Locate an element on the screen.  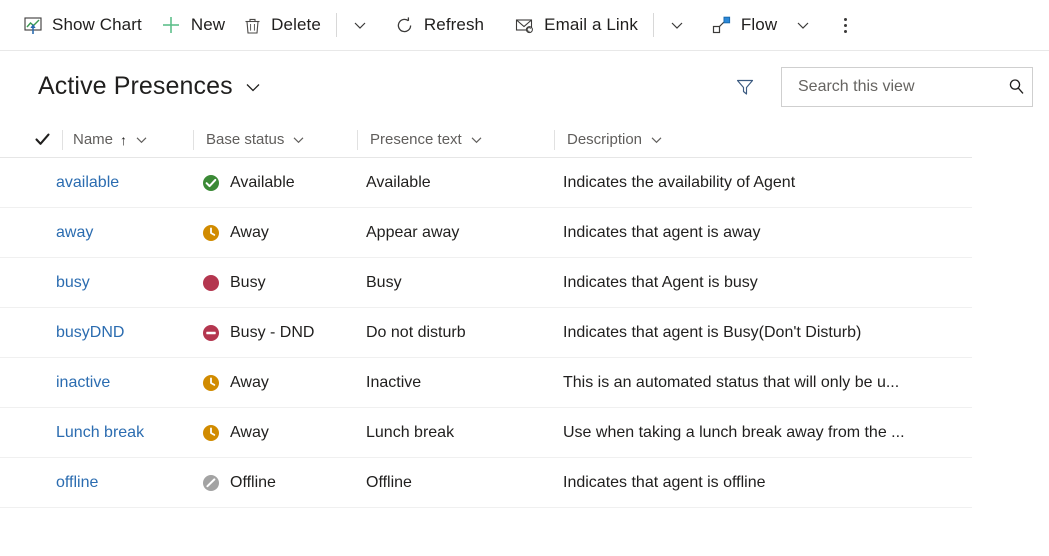
view-header: Active Presences is located at coordinates (524, 86).